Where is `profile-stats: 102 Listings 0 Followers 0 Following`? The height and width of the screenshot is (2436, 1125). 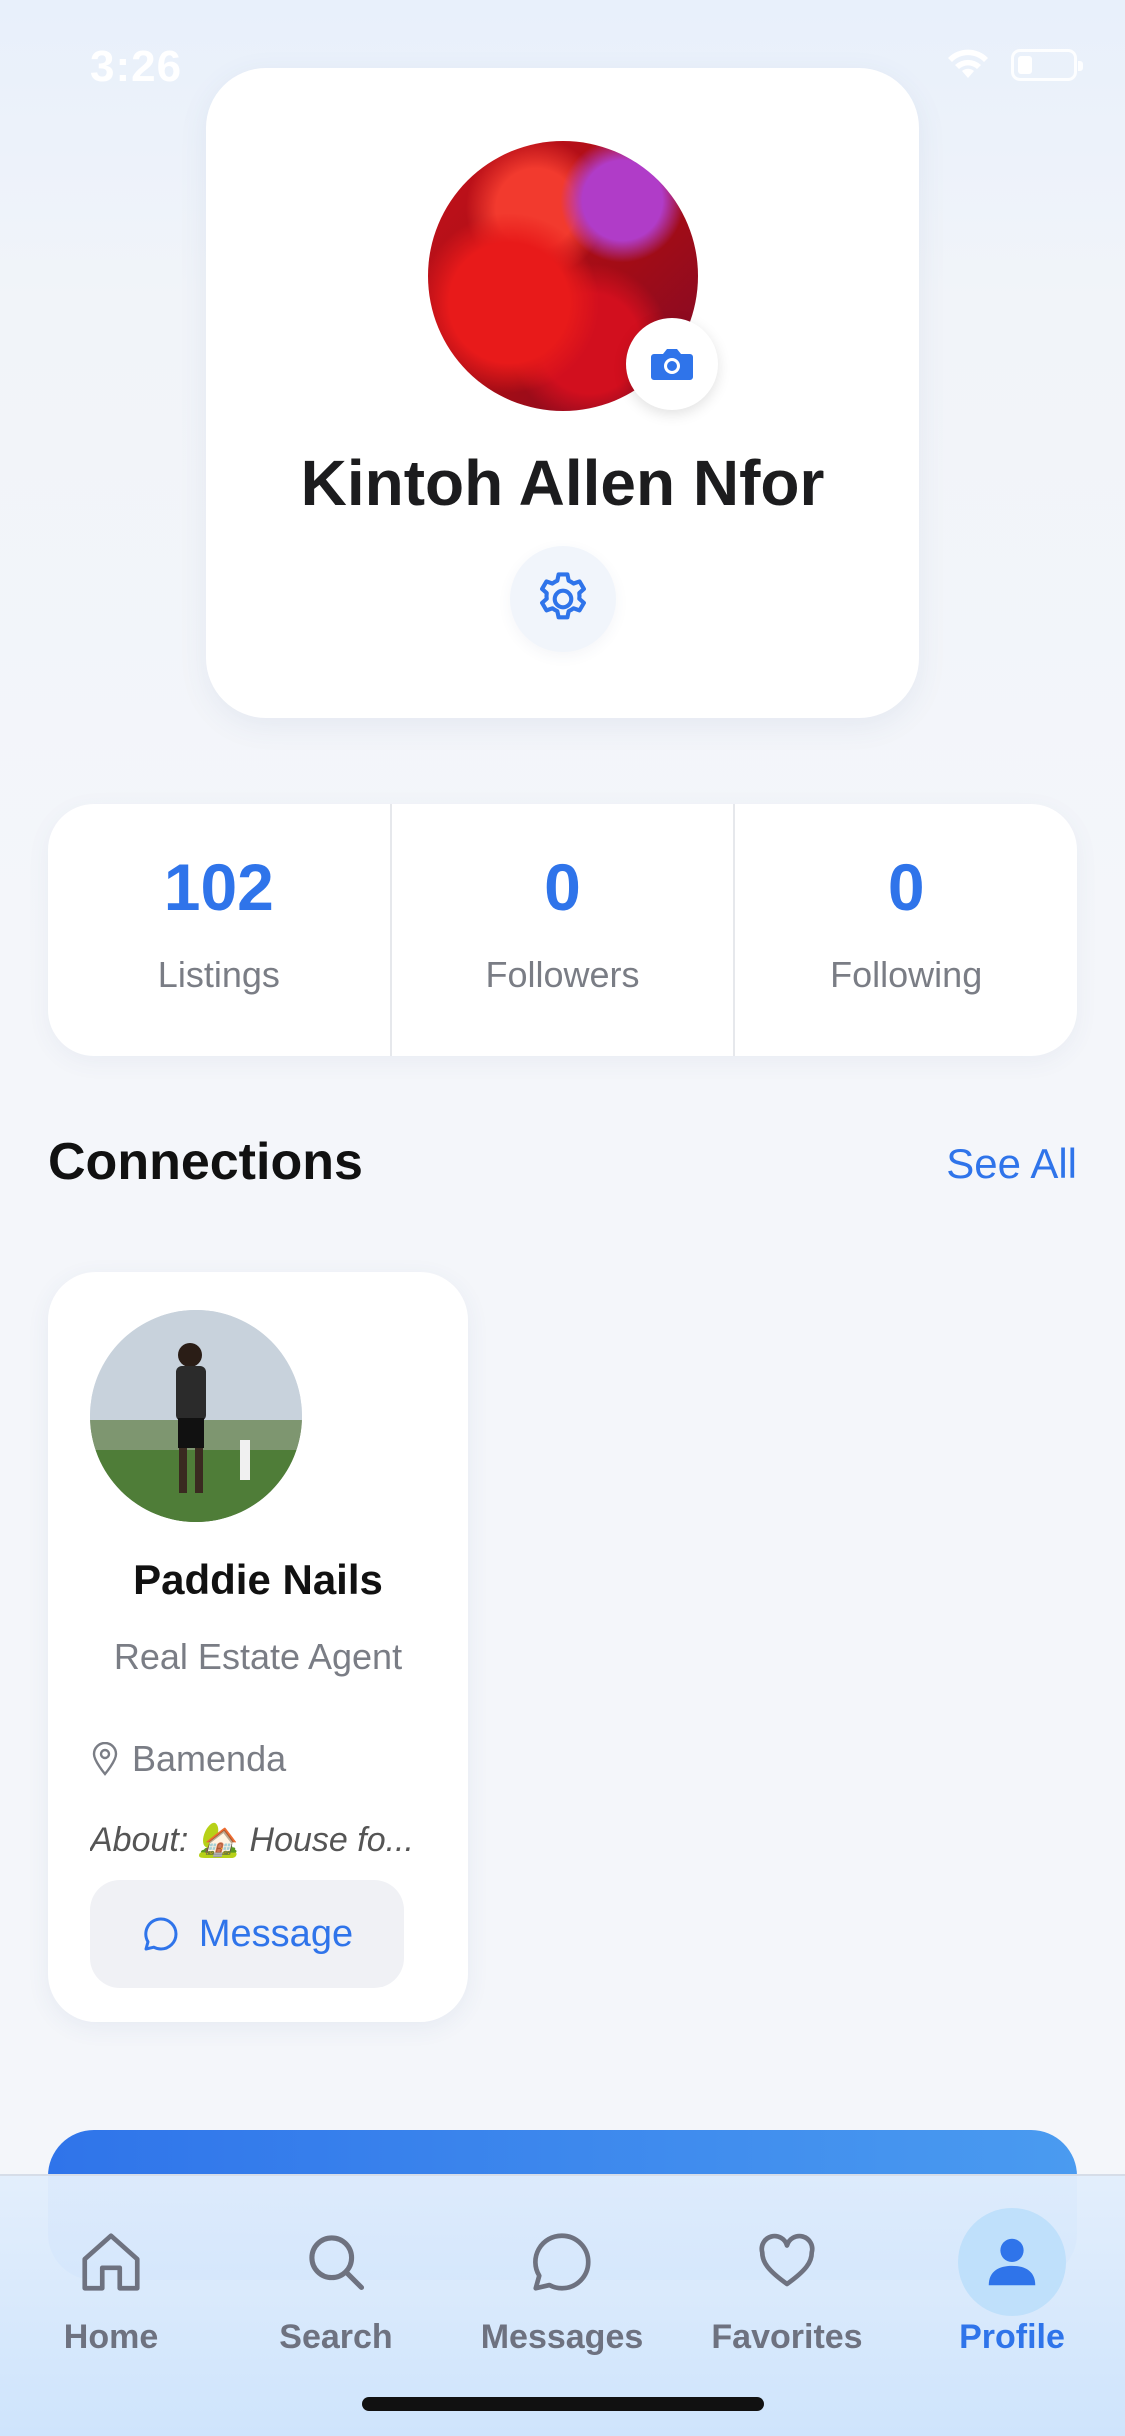 profile-stats: 102 Listings 0 Followers 0 Following is located at coordinates (562, 930).